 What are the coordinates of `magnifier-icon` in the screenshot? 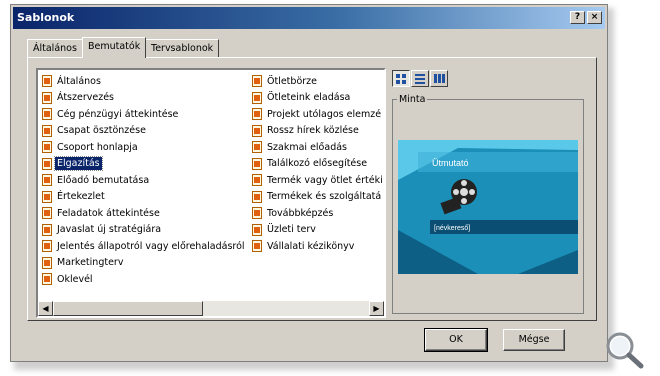 It's located at (625, 350).